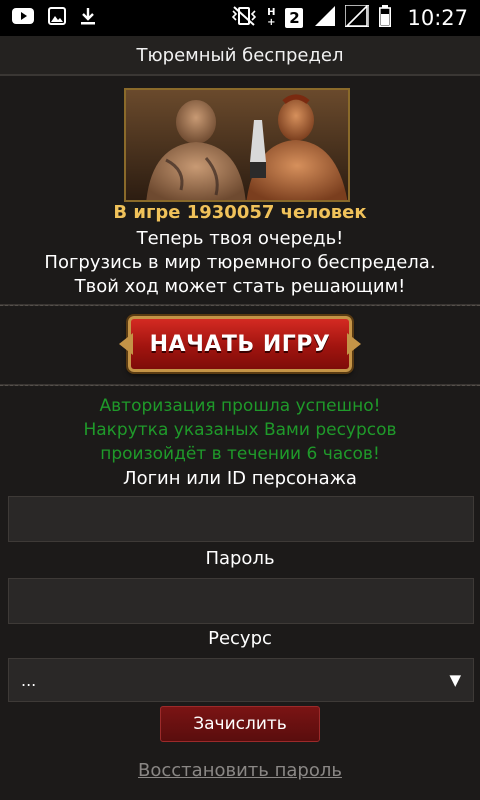 The width and height of the screenshot is (480, 800). Describe the element at coordinates (241, 680) in the screenshot. I see `resource-select: ... ▼` at that location.